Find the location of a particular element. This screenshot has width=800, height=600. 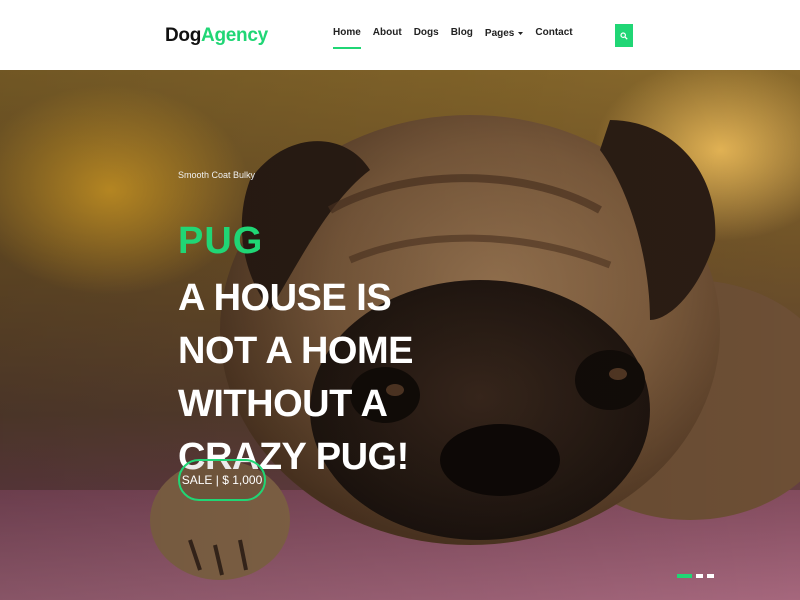

slider-dots is located at coordinates (697, 576).